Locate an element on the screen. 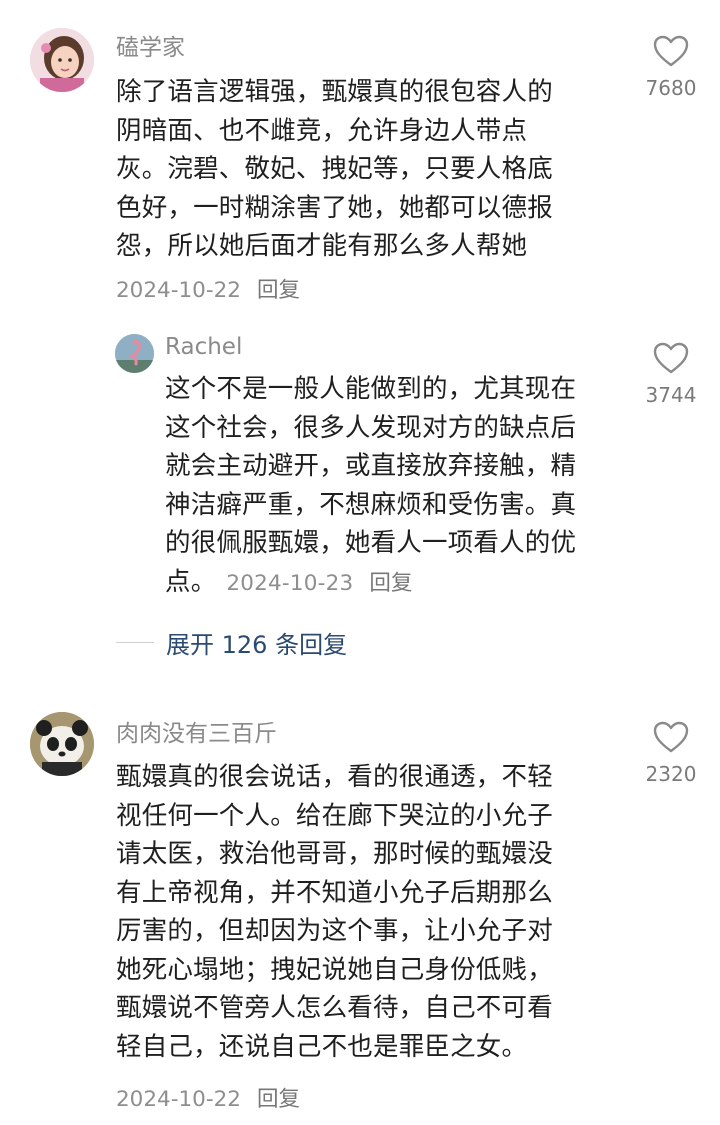  panda-avatar-icon is located at coordinates (62, 744).